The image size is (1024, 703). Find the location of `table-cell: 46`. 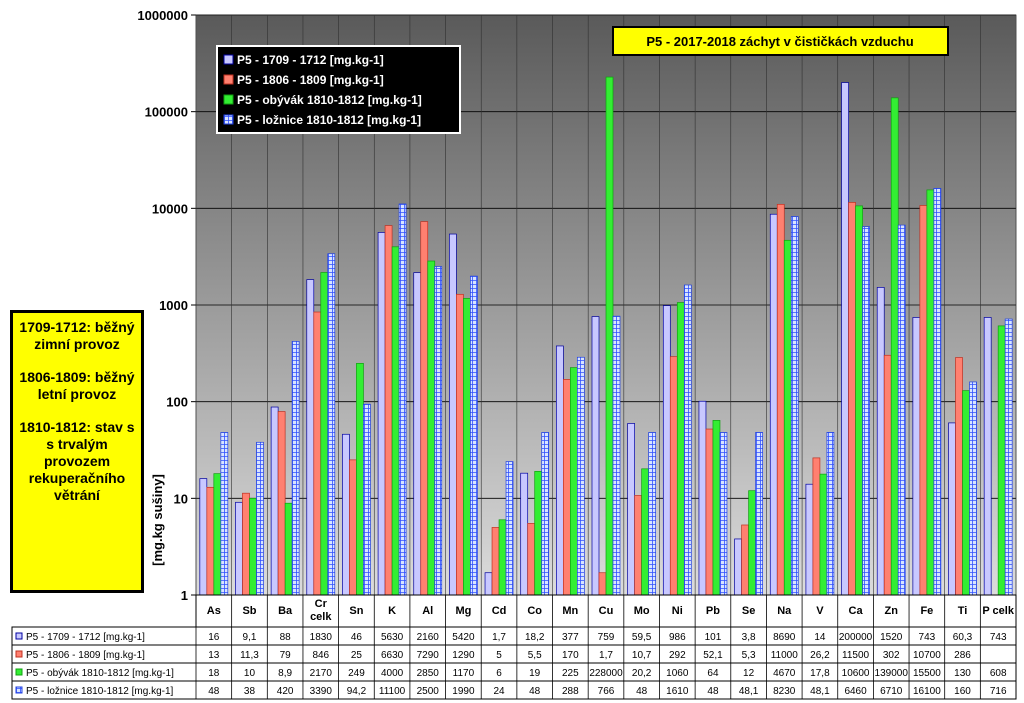

table-cell: 46 is located at coordinates (357, 637).